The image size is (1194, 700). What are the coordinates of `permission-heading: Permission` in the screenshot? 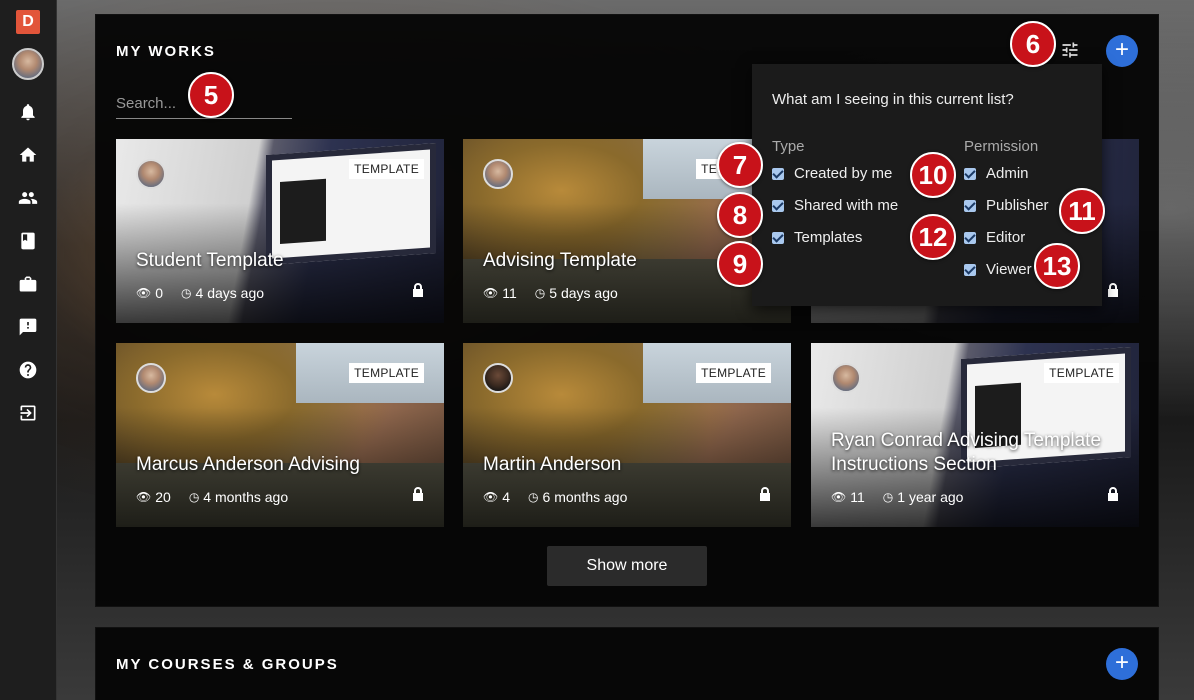 It's located at (1001, 146).